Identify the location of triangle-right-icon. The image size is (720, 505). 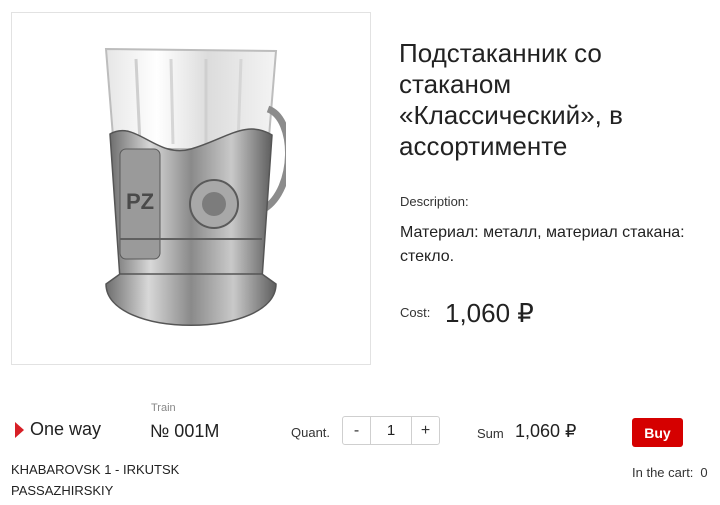
(19, 429).